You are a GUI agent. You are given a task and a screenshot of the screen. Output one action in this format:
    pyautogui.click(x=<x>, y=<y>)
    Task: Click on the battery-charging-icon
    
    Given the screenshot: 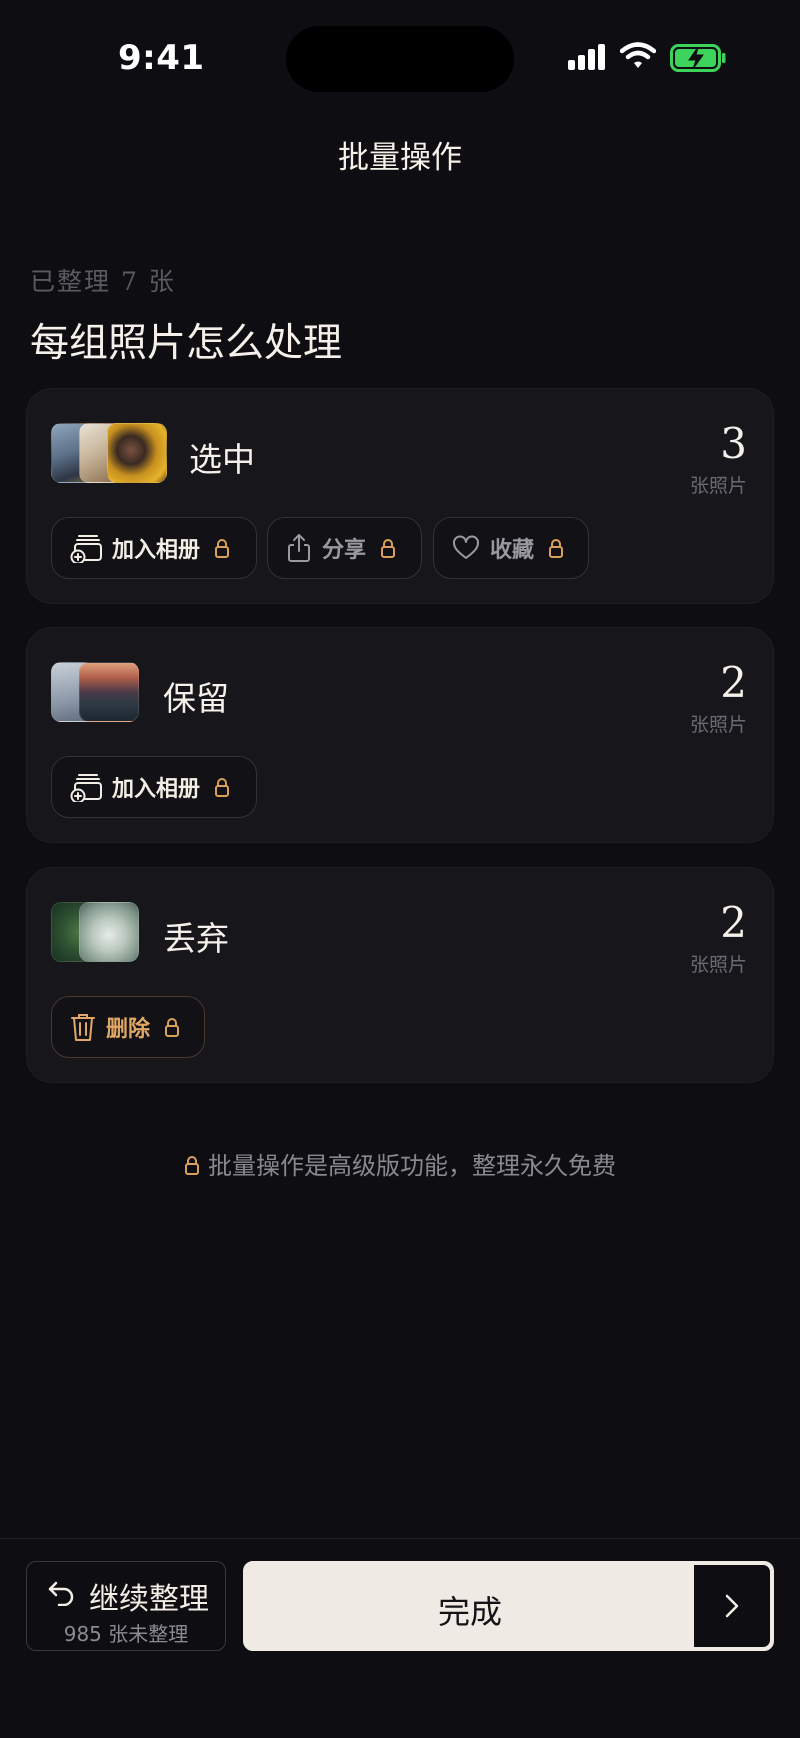 What is the action you would take?
    pyautogui.click(x=698, y=58)
    